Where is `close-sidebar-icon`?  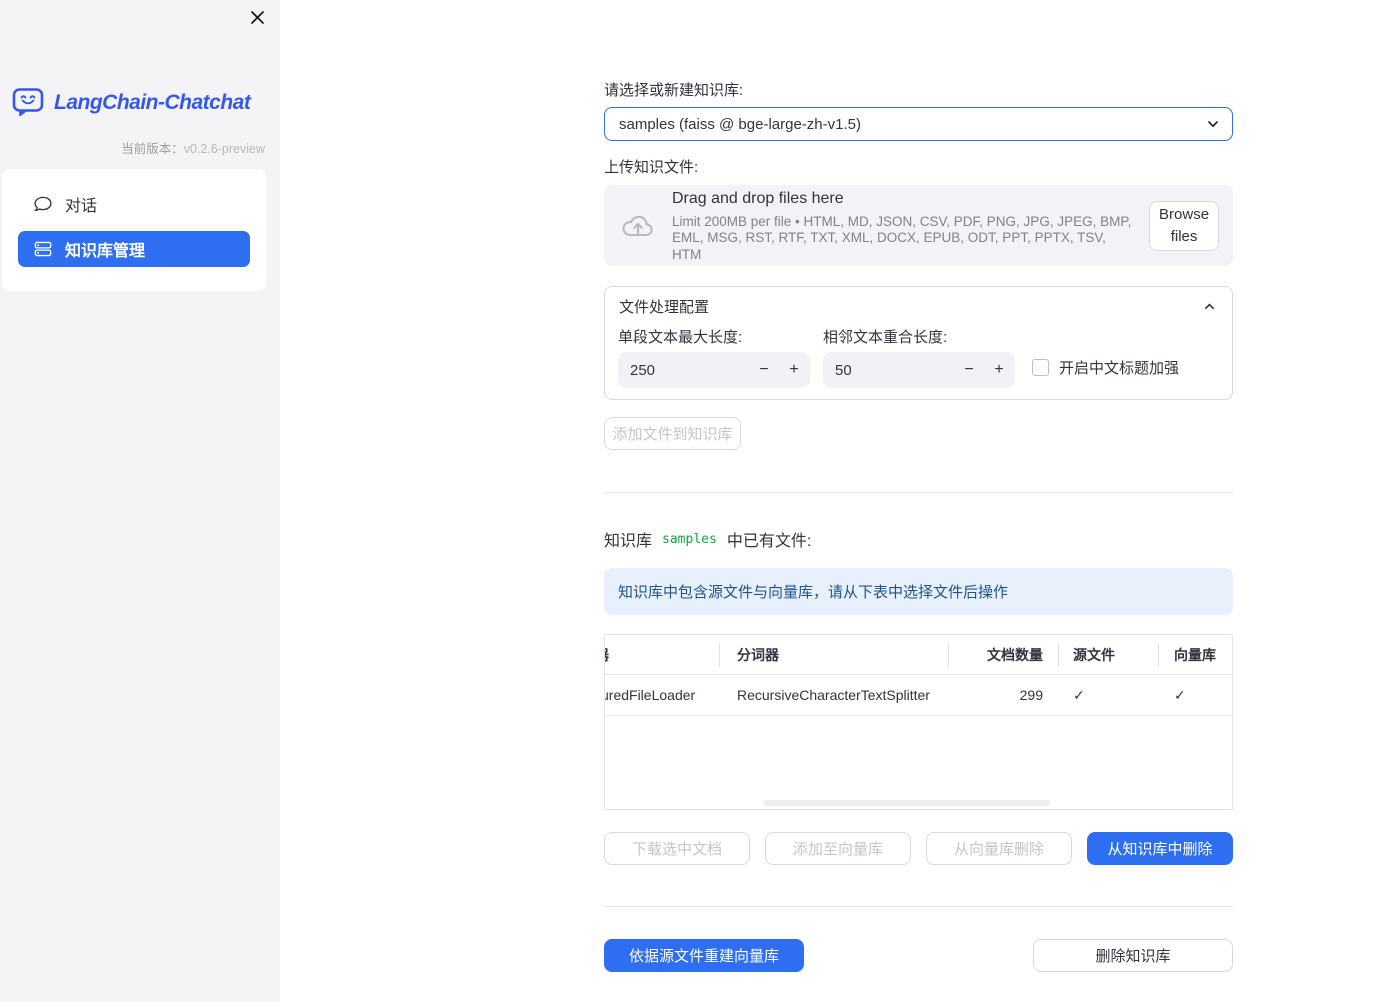 close-sidebar-icon is located at coordinates (257, 17).